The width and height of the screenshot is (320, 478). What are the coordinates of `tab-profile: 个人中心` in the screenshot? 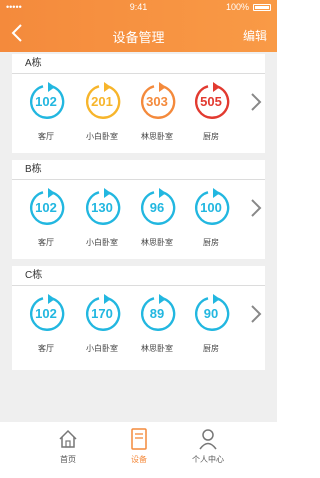 It's located at (208, 448).